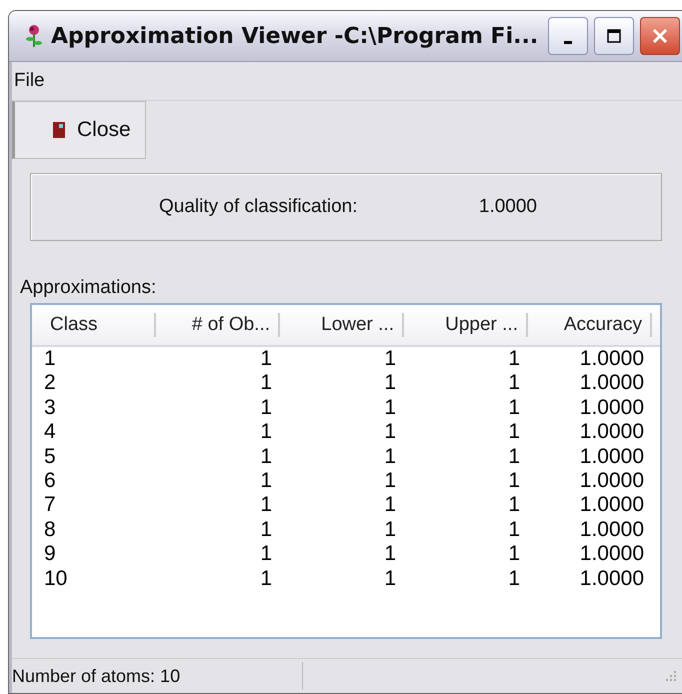 This screenshot has height=694, width=682. What do you see at coordinates (568, 36) in the screenshot?
I see `minimize-button` at bounding box center [568, 36].